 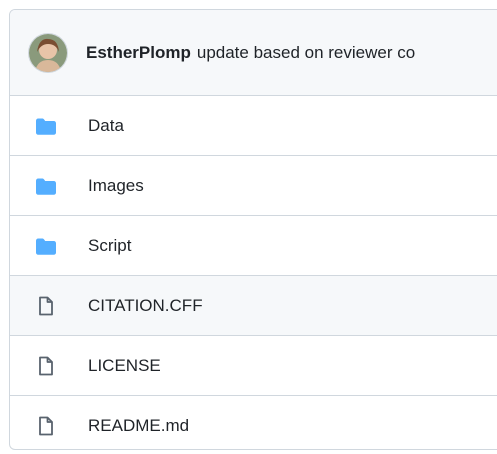 What do you see at coordinates (253, 422) in the screenshot?
I see `file-row-readme: README.md` at bounding box center [253, 422].